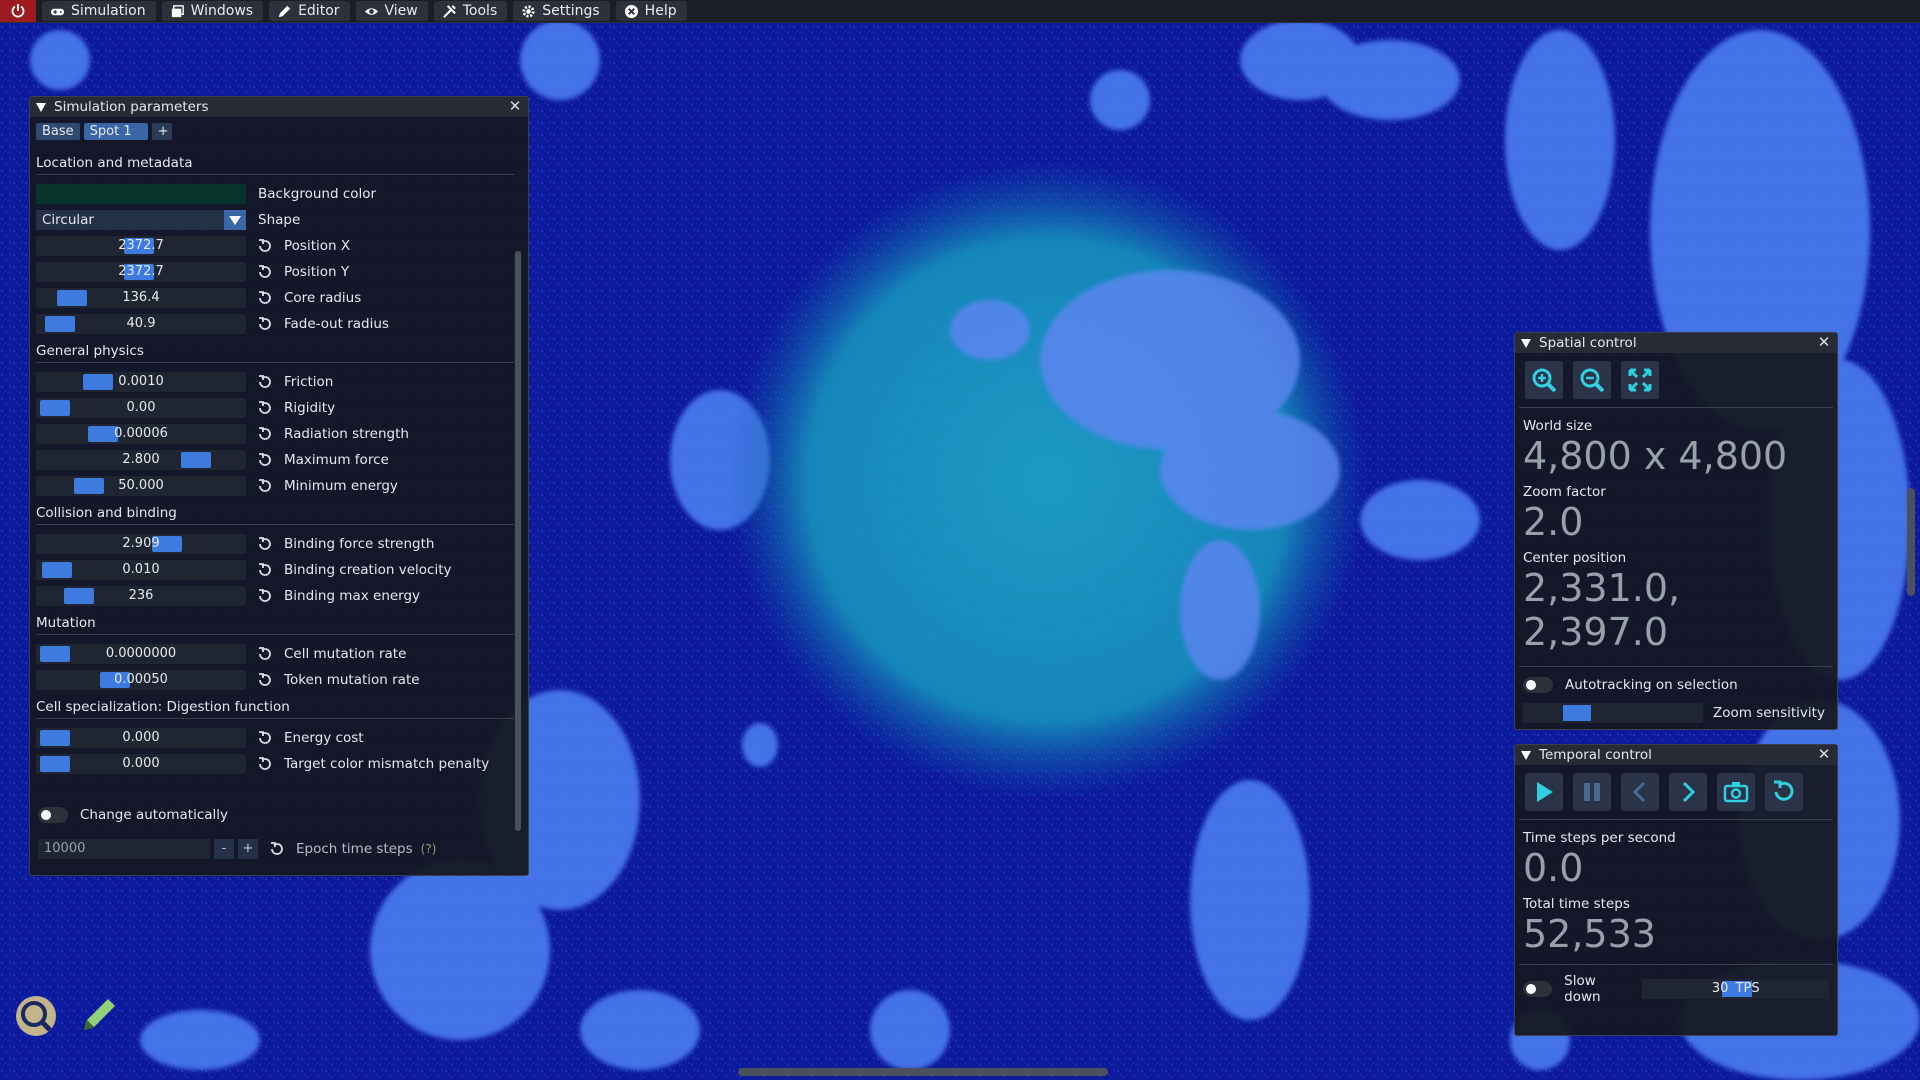  I want to click on row-core-radius: 136.4 Core radius, so click(275, 298).